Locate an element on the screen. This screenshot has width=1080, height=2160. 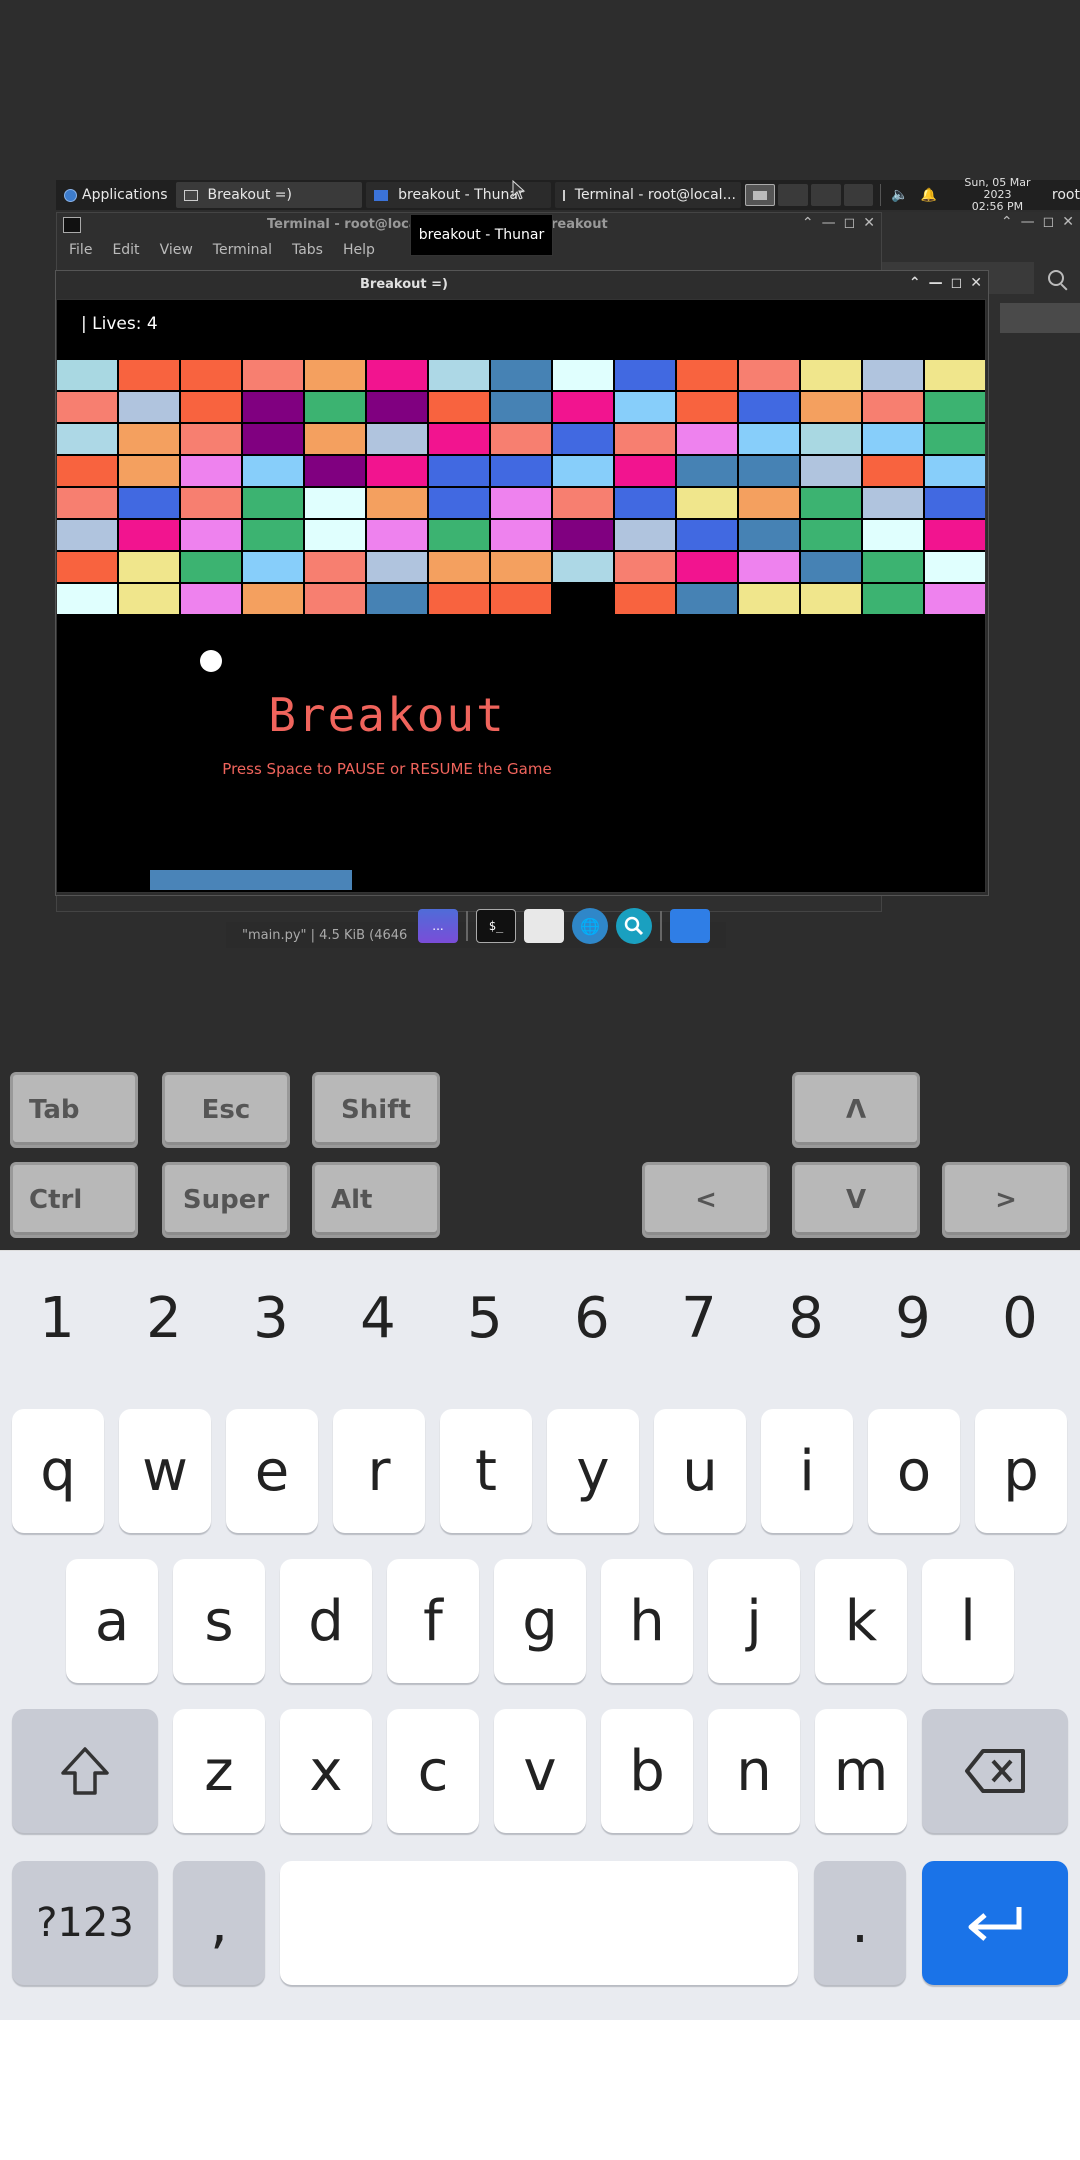
key-b: b is located at coordinates (647, 1771).